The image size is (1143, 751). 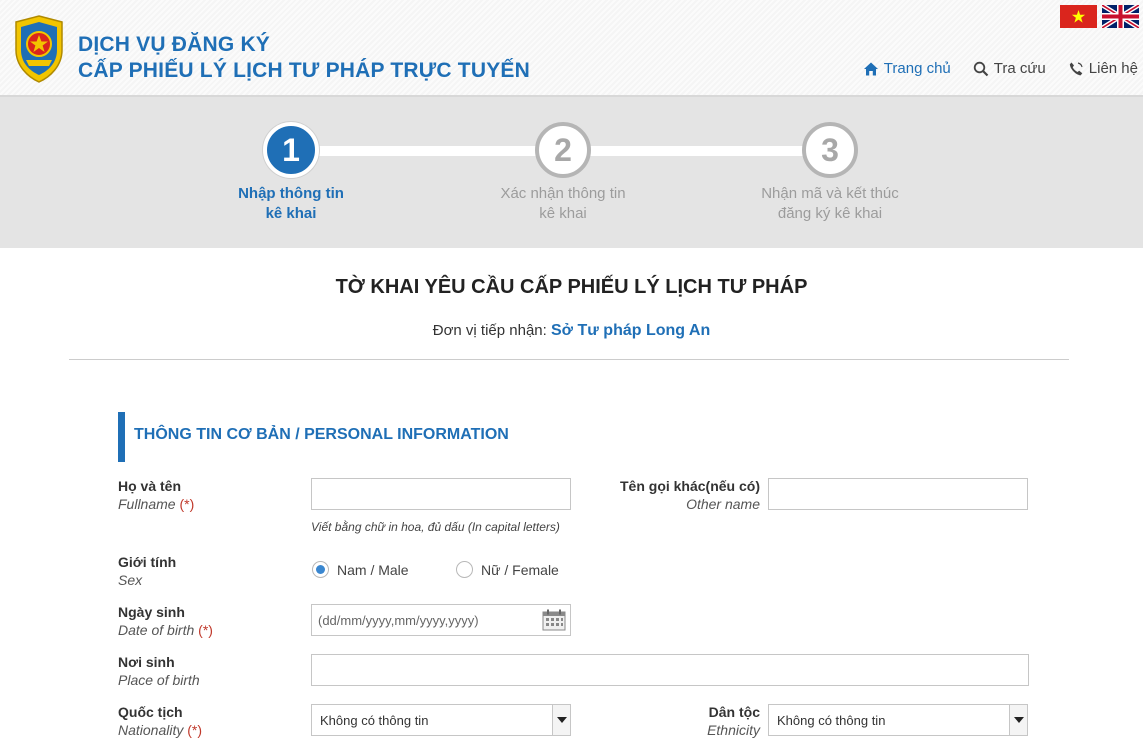 I want to click on step-1-label-line1: Nhập thông tin, so click(x=291, y=193).